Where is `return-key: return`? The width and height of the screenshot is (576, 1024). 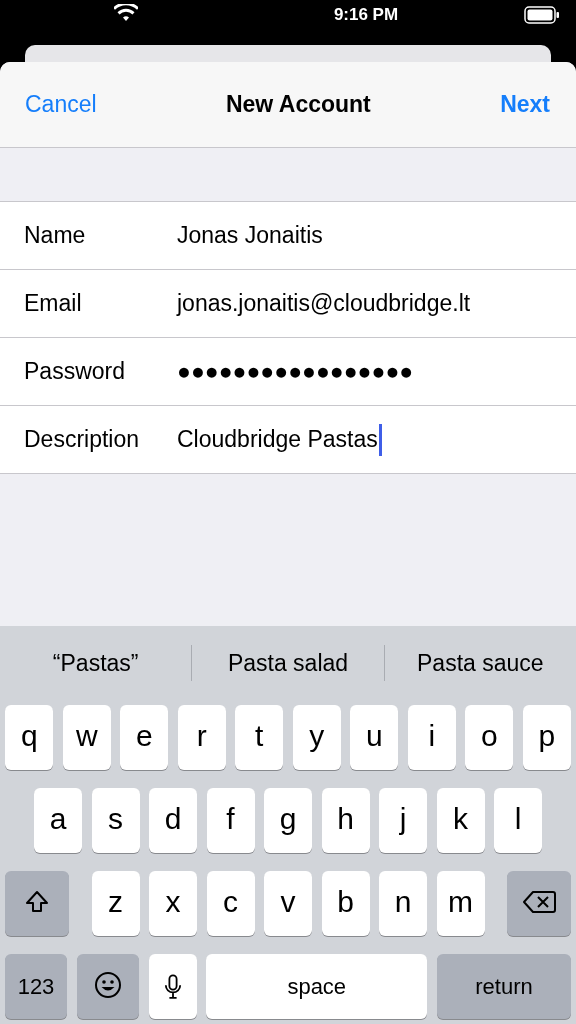
return-key: return is located at coordinates (504, 986).